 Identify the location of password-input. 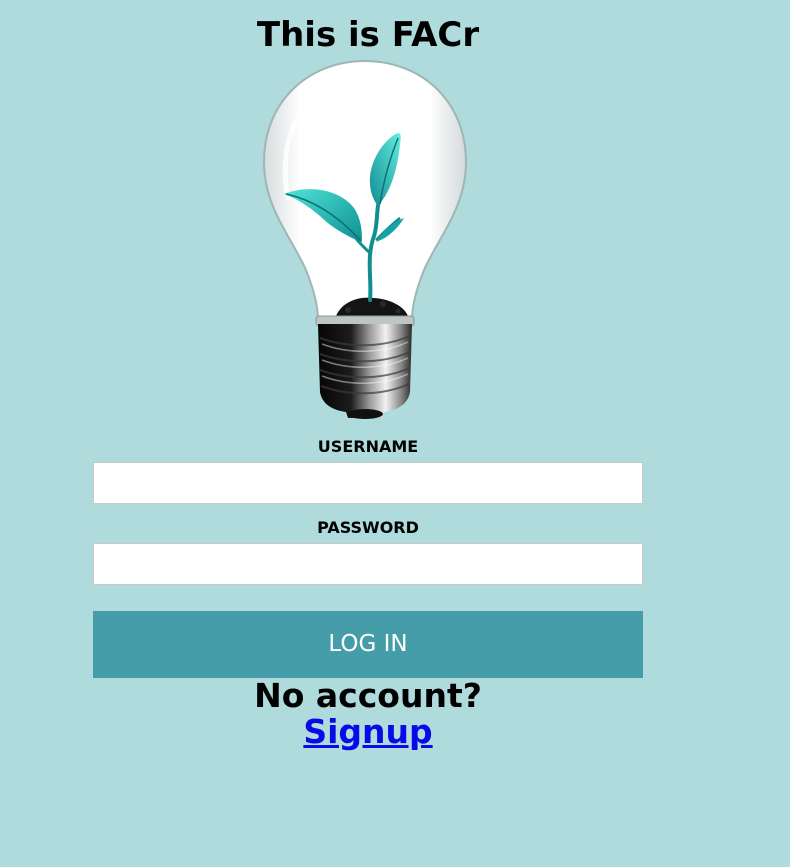
(368, 564).